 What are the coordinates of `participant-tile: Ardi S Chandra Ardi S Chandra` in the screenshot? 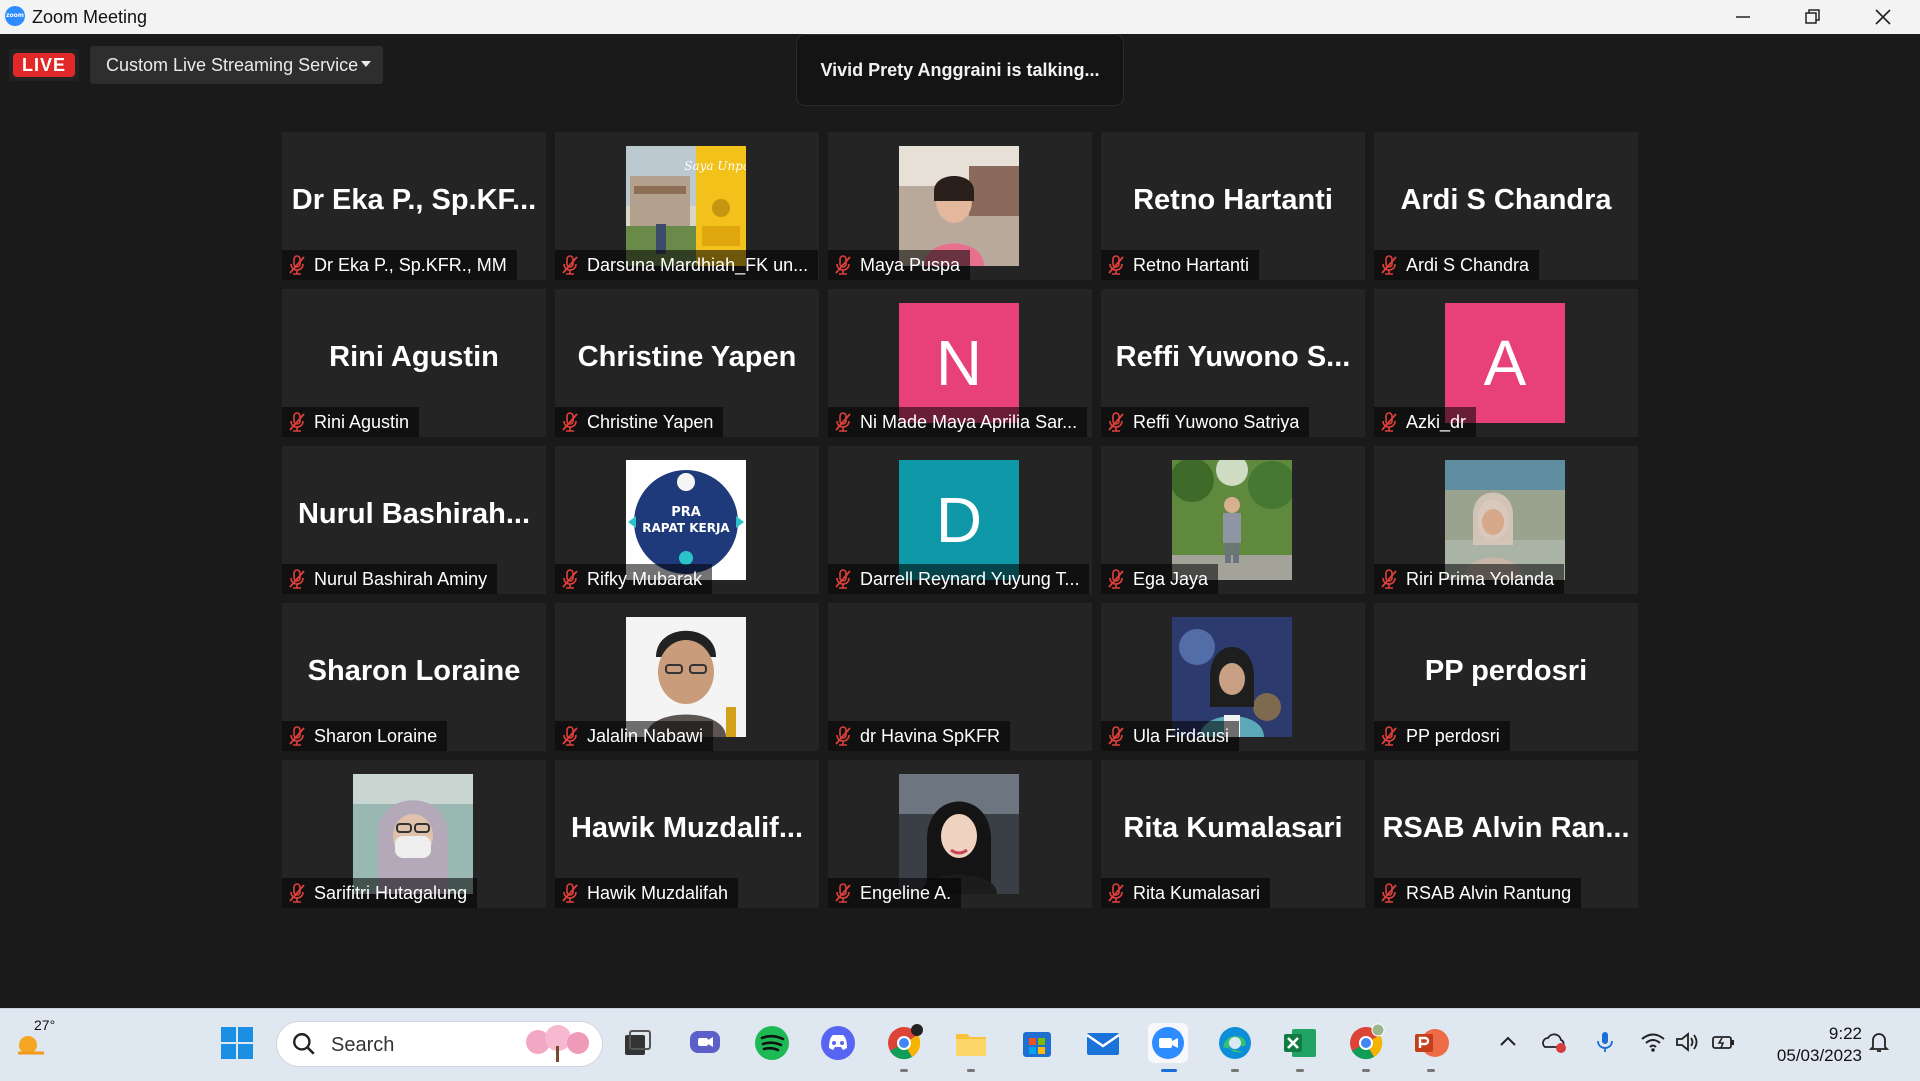 It's located at (1506, 206).